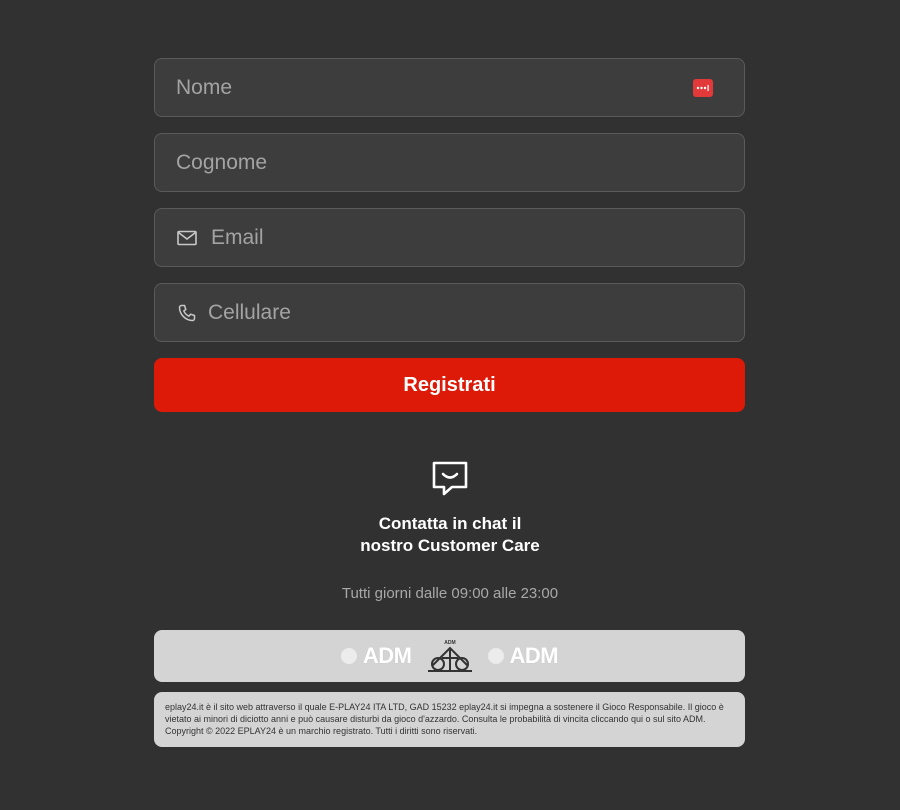  What do you see at coordinates (187, 313) in the screenshot?
I see `phone-icon` at bounding box center [187, 313].